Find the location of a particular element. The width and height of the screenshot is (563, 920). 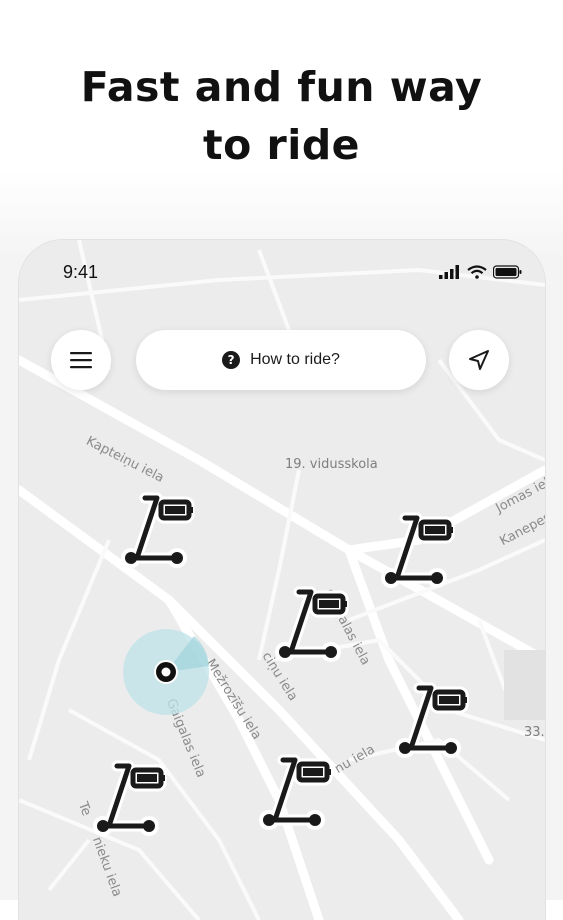

how-to-ride-label: How to ride? is located at coordinates (295, 359).